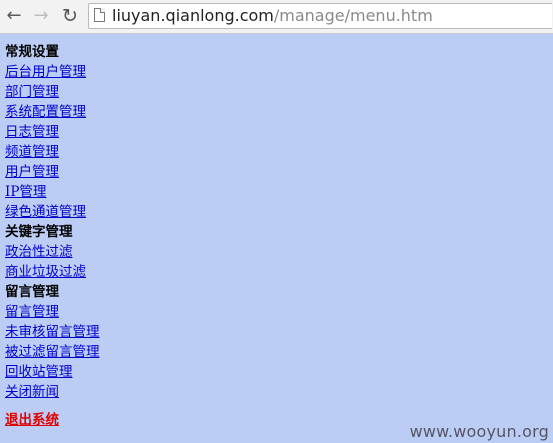 The height and width of the screenshot is (443, 553). Describe the element at coordinates (70, 16) in the screenshot. I see `reload-icon: ↻` at that location.